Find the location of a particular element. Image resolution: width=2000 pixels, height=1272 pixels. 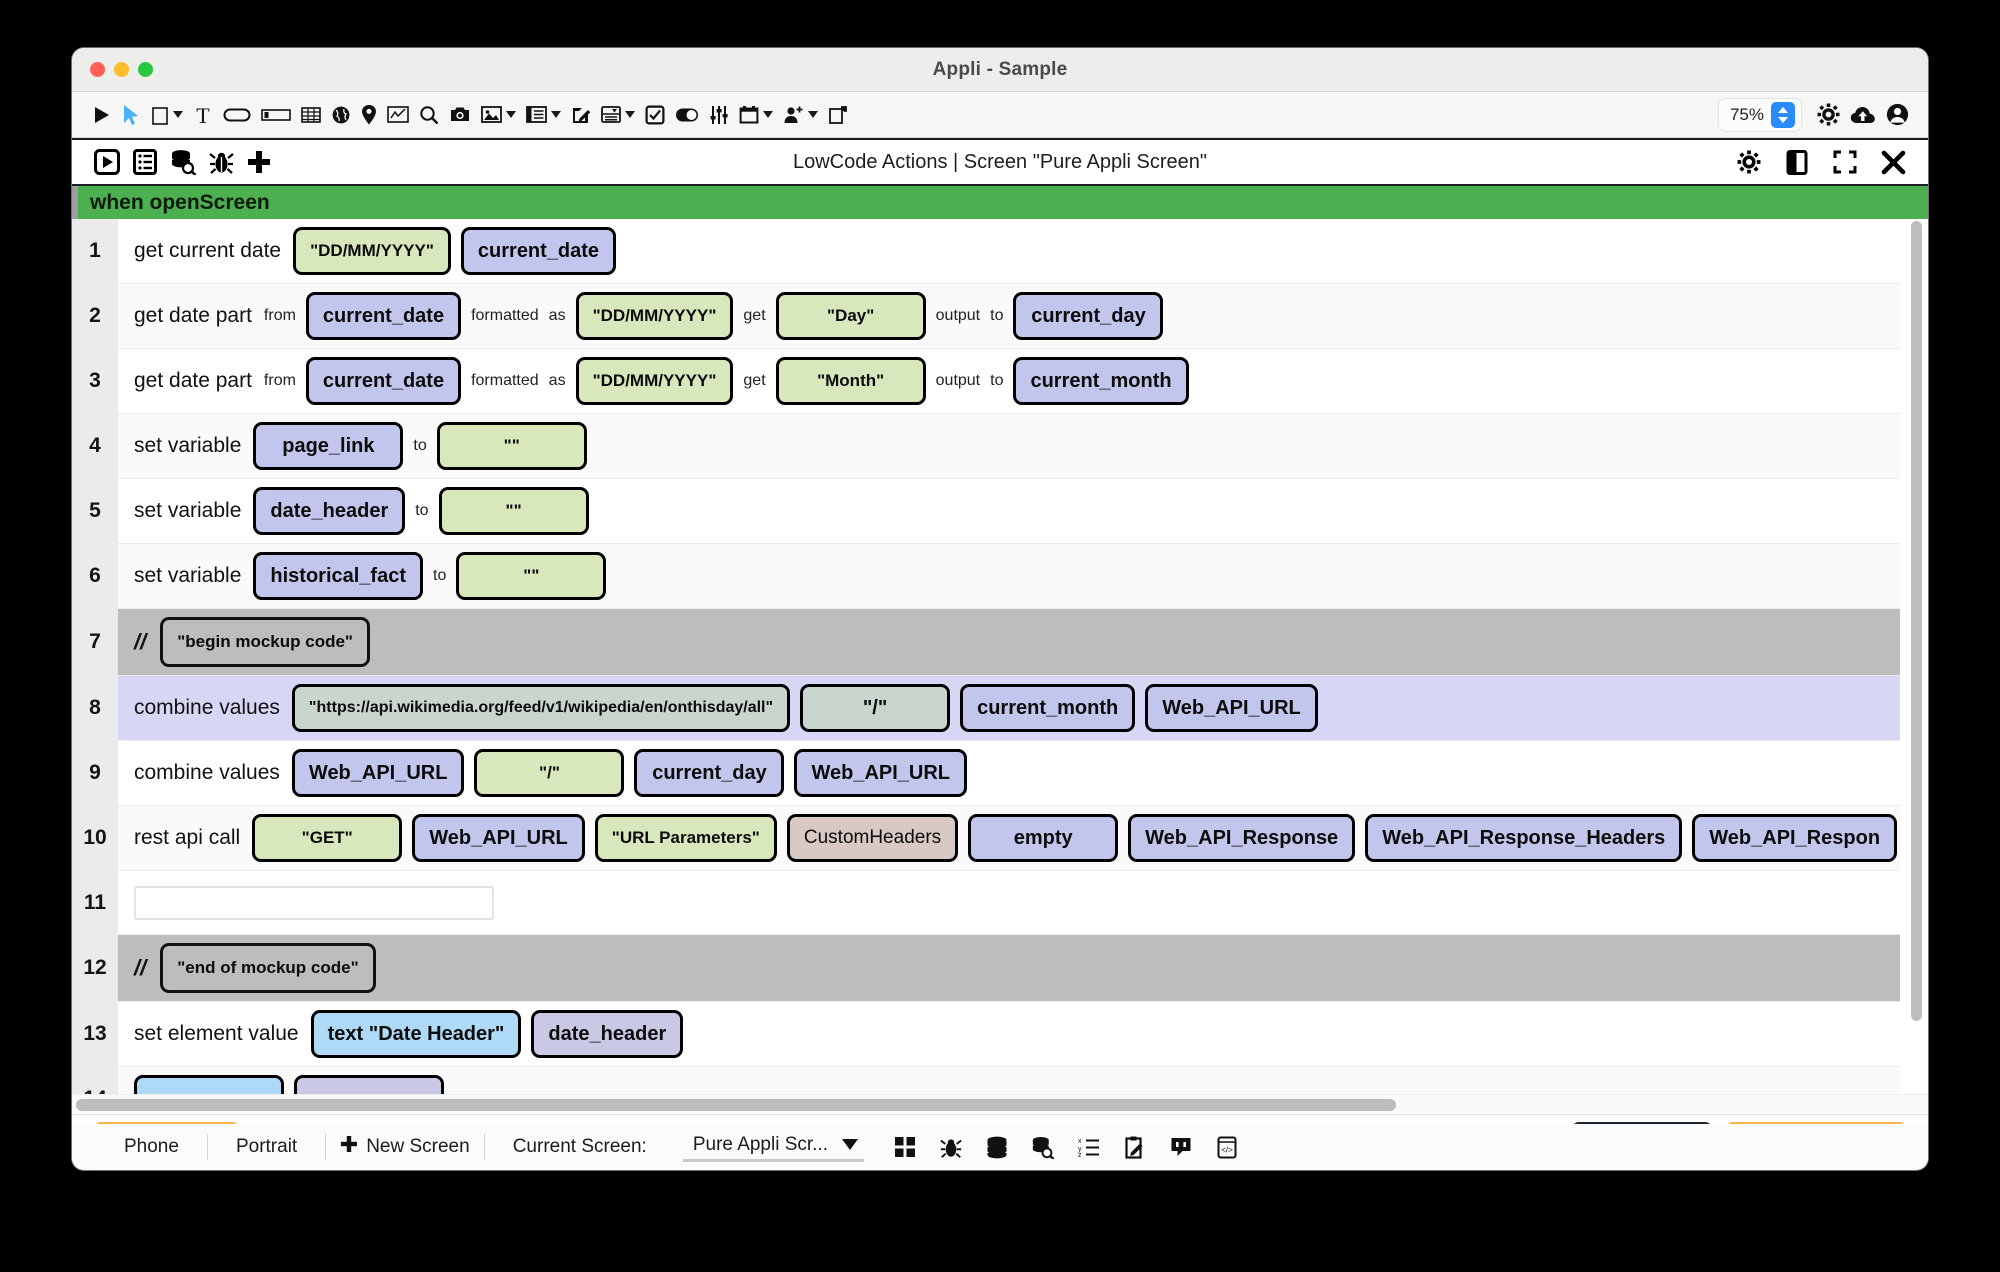

copy-icon is located at coordinates (838, 115).